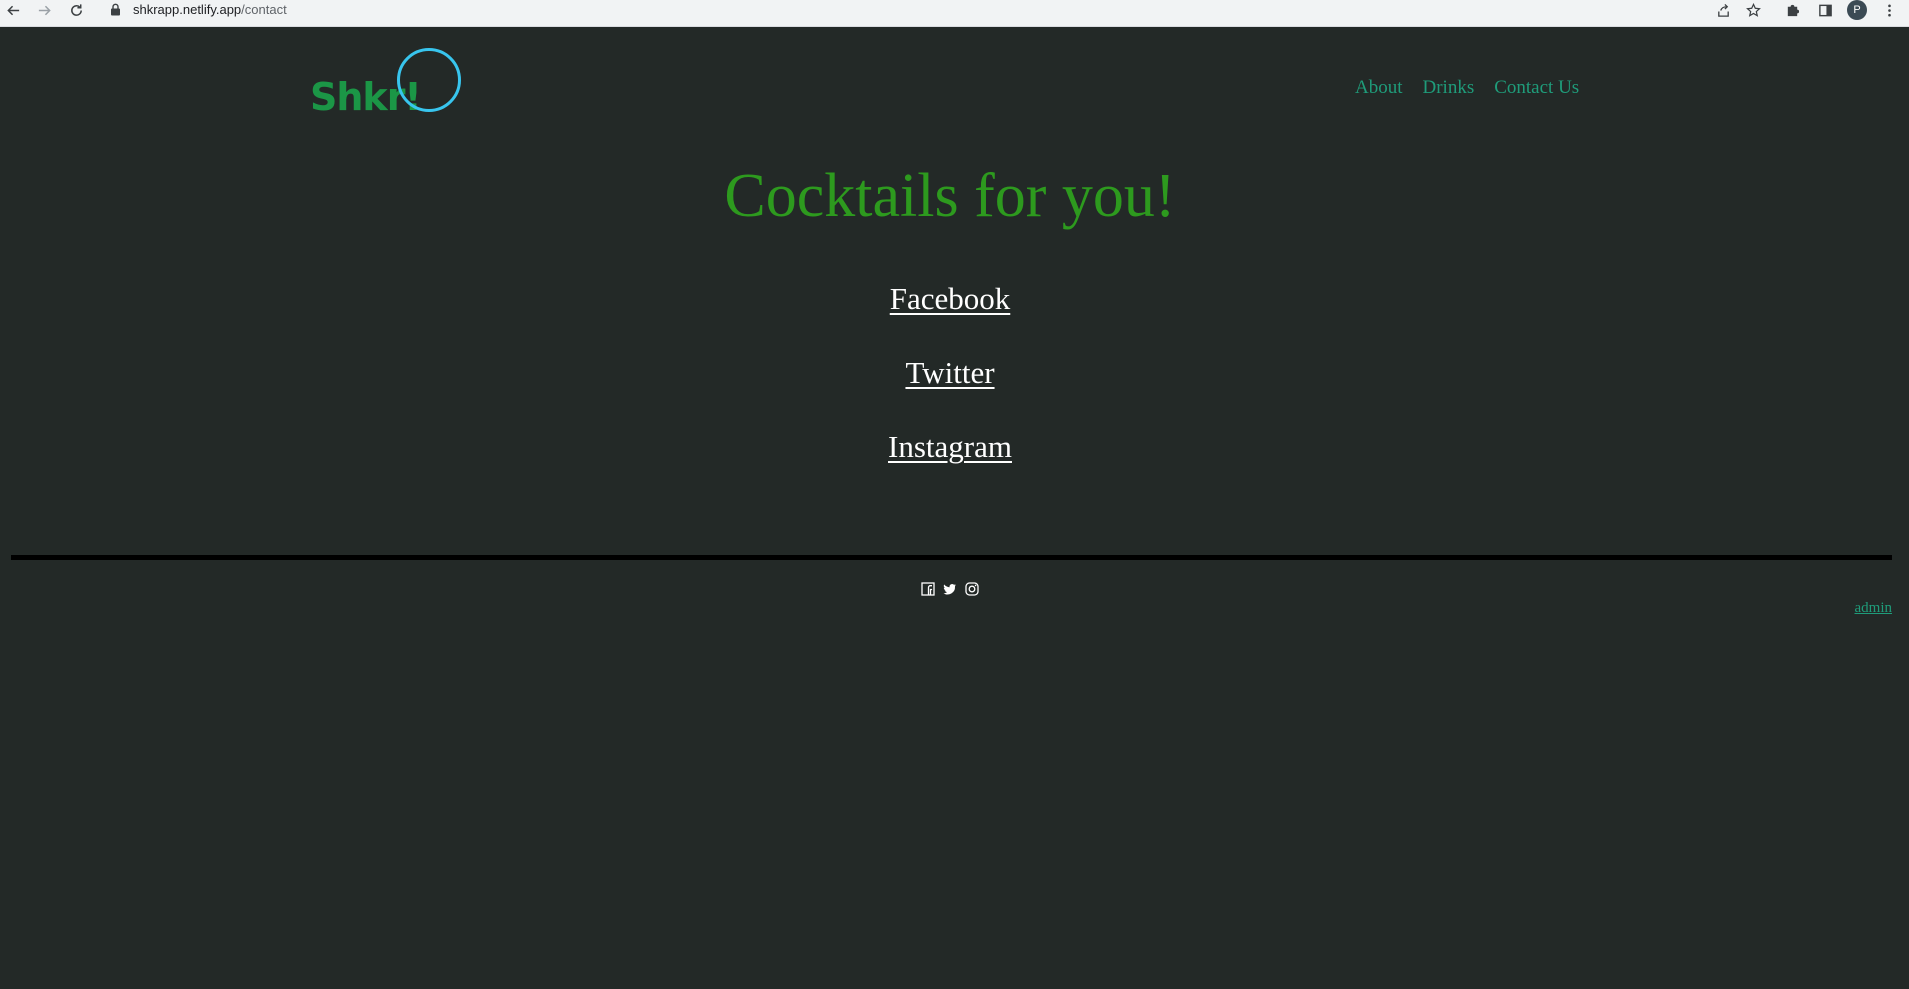 This screenshot has width=1909, height=989. Describe the element at coordinates (1379, 88) in the screenshot. I see `nav-link-about: About` at that location.